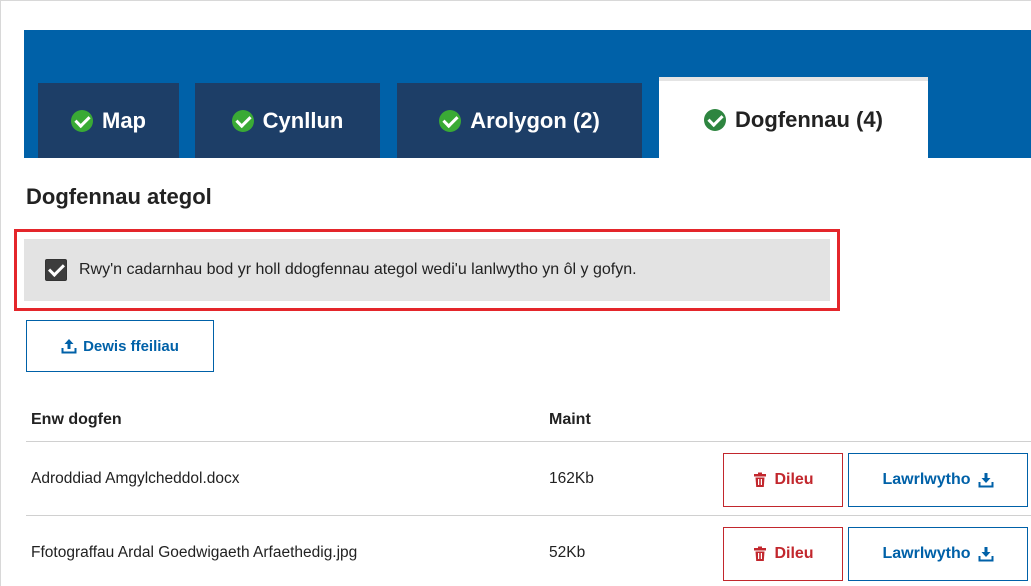 Image resolution: width=1031 pixels, height=586 pixels. I want to click on header-size: Maint, so click(570, 419).